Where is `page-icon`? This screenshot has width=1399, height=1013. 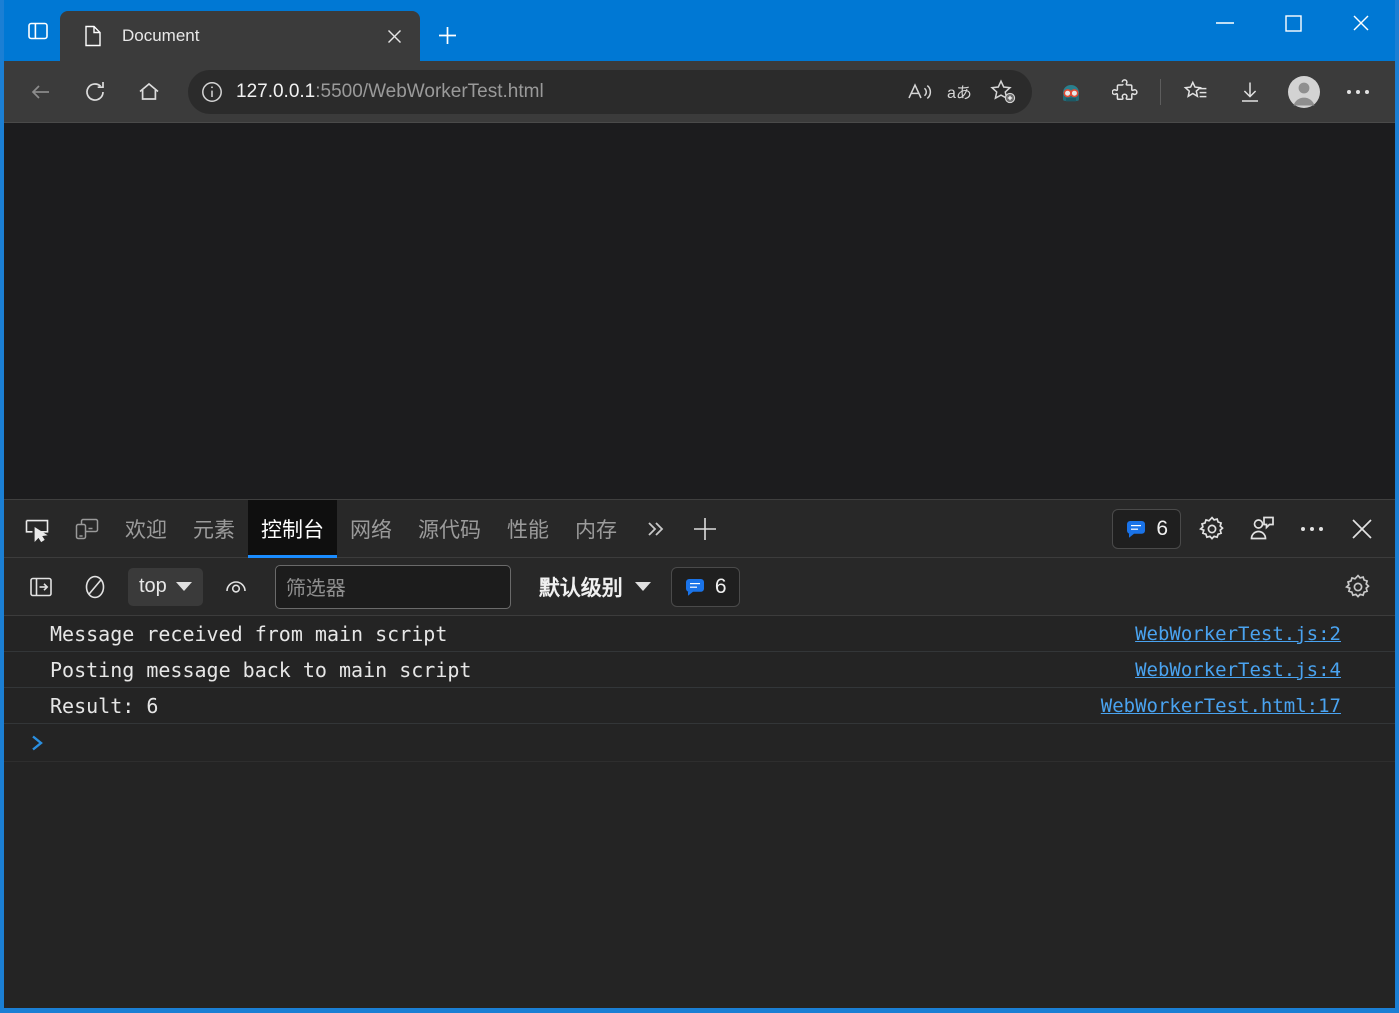 page-icon is located at coordinates (93, 36).